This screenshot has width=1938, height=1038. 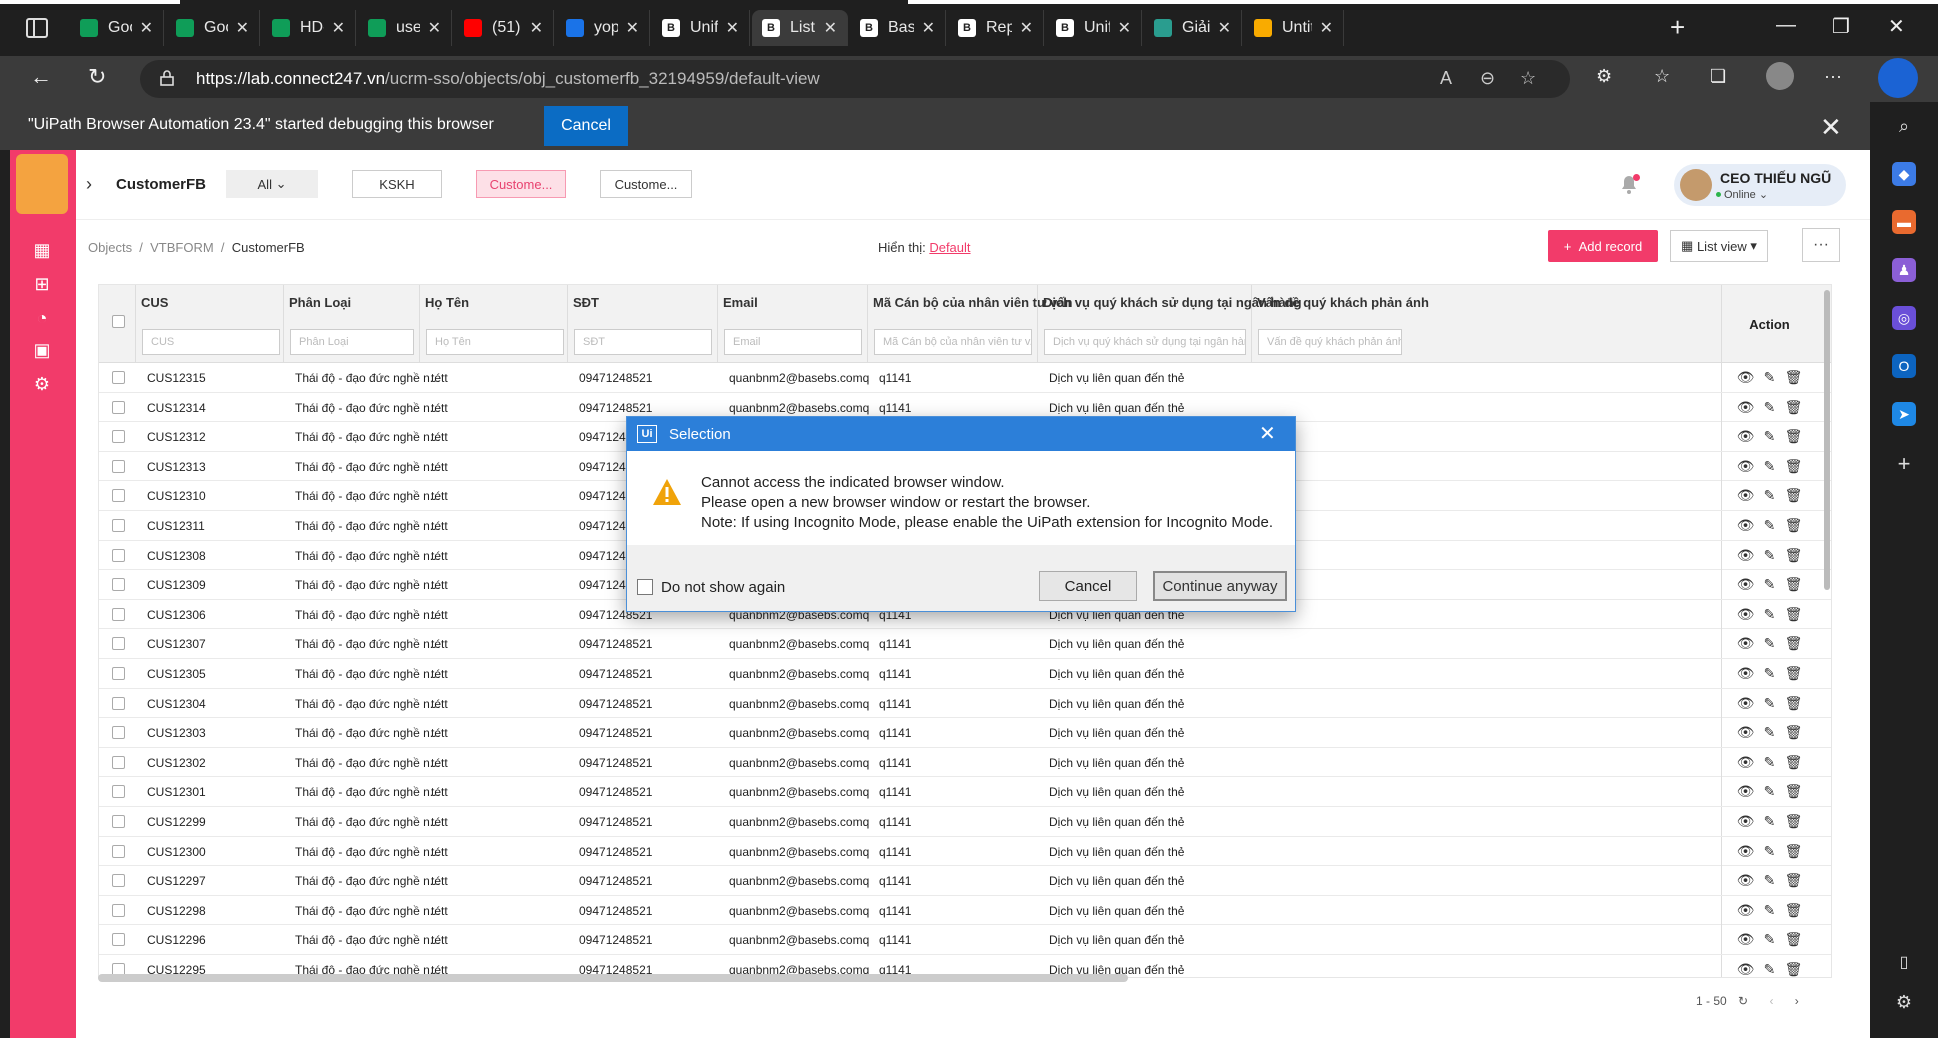 I want to click on outlook-icon: O, so click(x=1904, y=366).